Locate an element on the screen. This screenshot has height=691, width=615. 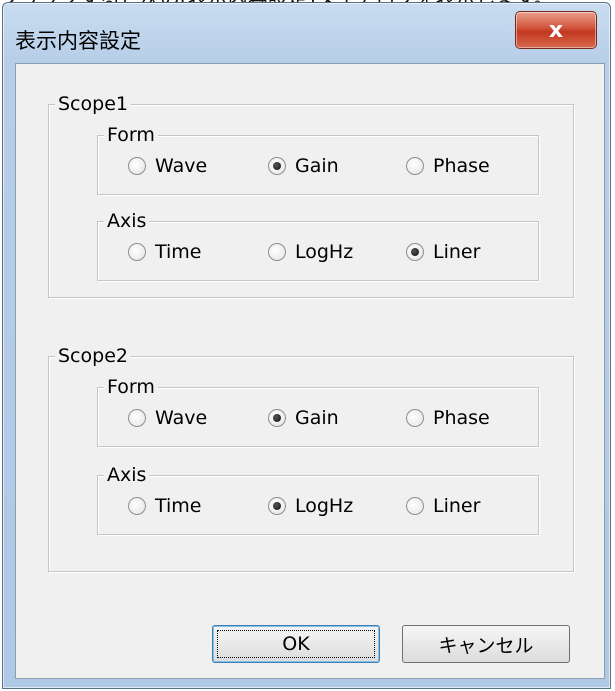
scope1-form-gain-label: Gain is located at coordinates (317, 166).